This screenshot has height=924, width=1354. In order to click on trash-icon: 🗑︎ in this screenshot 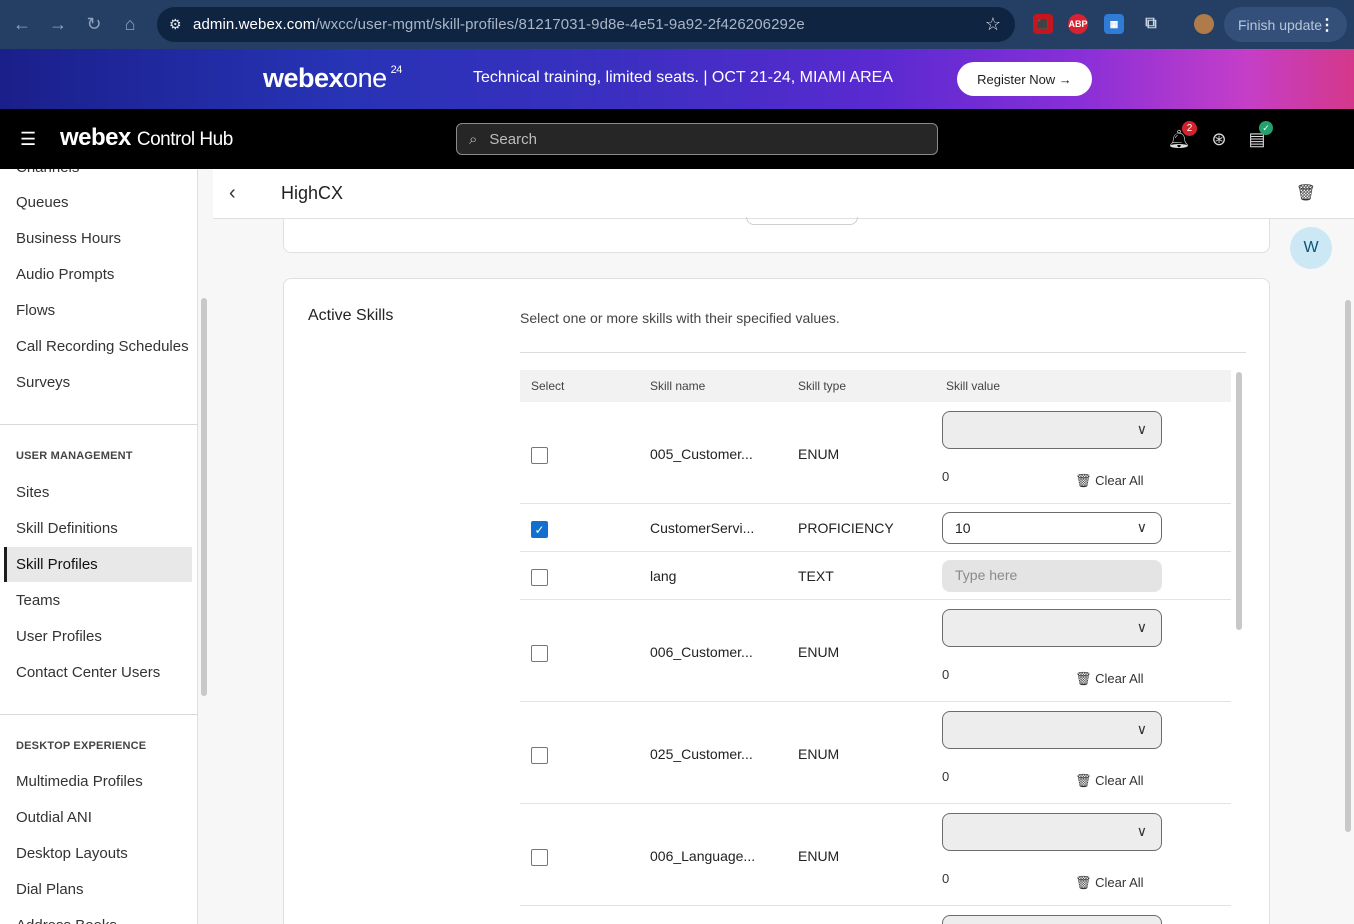, I will do `click(1085, 780)`.